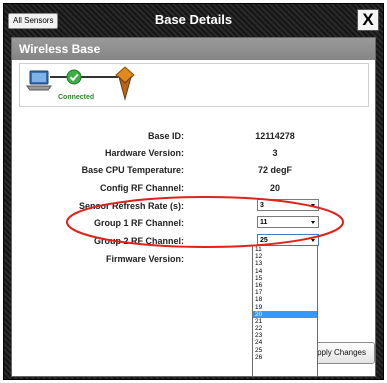  Describe the element at coordinates (285, 307) in the screenshot. I see `dropdown-option: 19` at that location.